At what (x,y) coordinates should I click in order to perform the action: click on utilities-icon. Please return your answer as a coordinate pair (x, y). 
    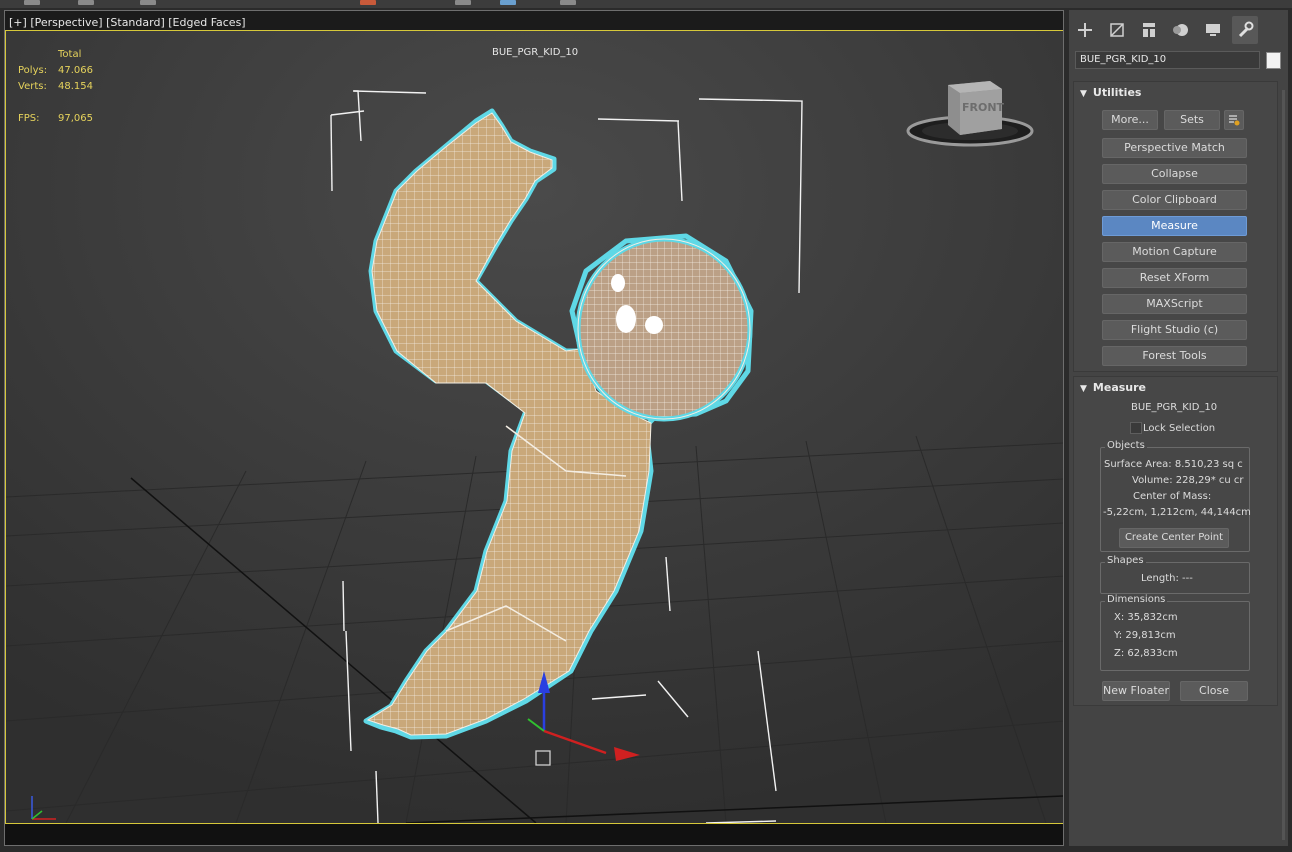
    Looking at the image, I should click on (1246, 29).